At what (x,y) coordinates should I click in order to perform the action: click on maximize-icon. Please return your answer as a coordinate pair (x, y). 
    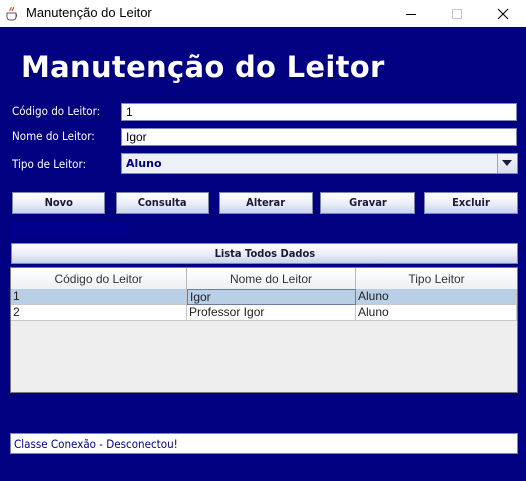
    Looking at the image, I should click on (457, 14).